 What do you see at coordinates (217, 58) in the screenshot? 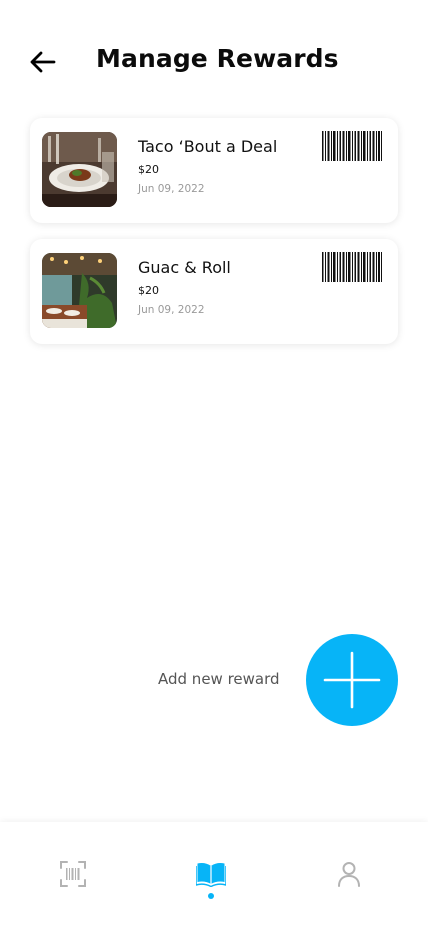
I see `page-title: Manage Rewards` at bounding box center [217, 58].